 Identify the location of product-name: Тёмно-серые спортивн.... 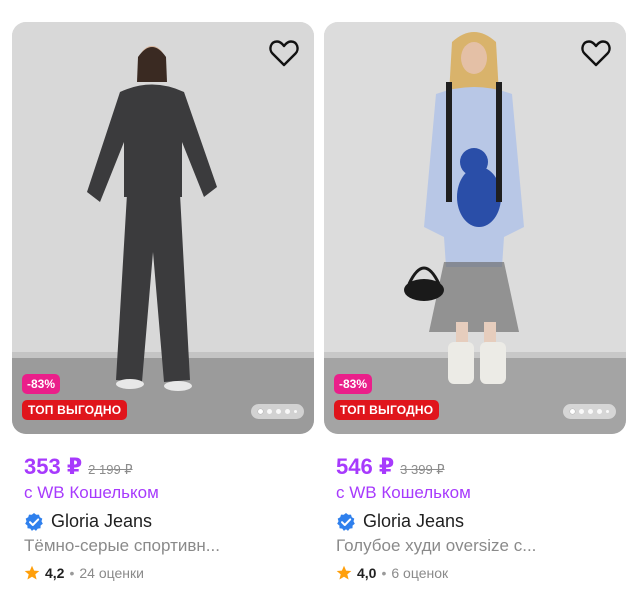
(169, 546).